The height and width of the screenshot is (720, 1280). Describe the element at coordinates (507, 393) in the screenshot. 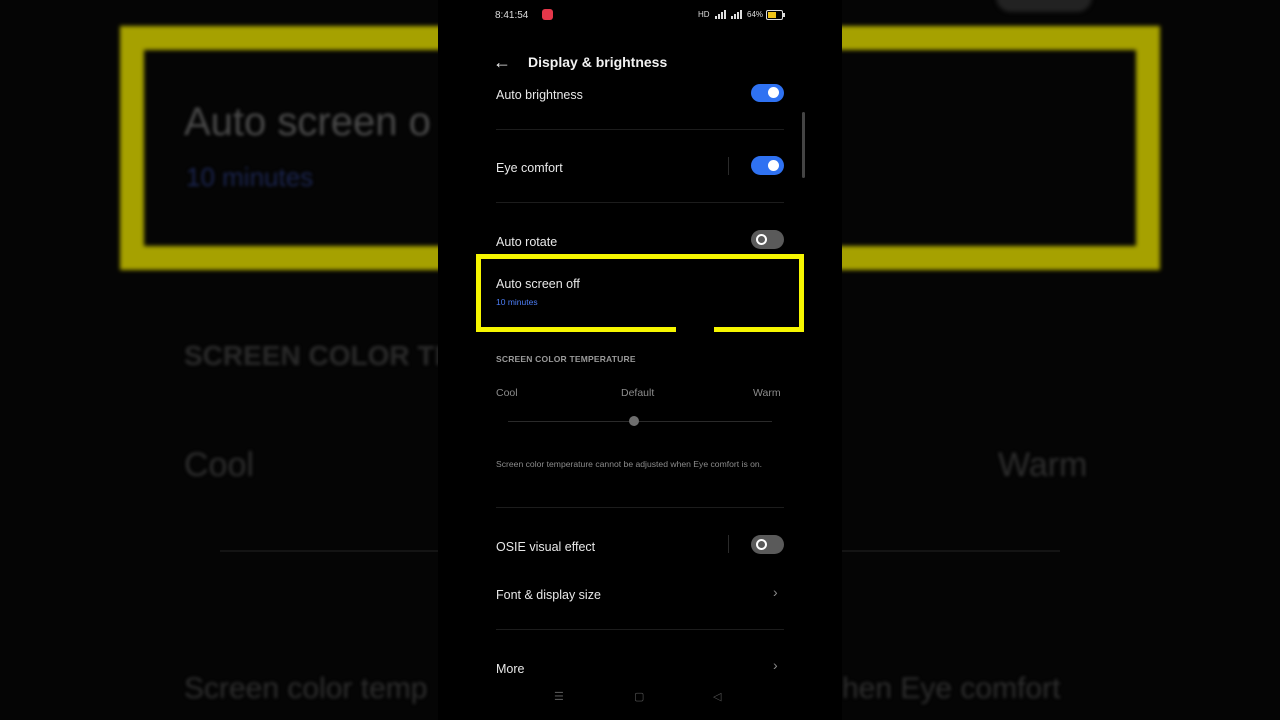

I see `temp-cool-label: Cool` at that location.